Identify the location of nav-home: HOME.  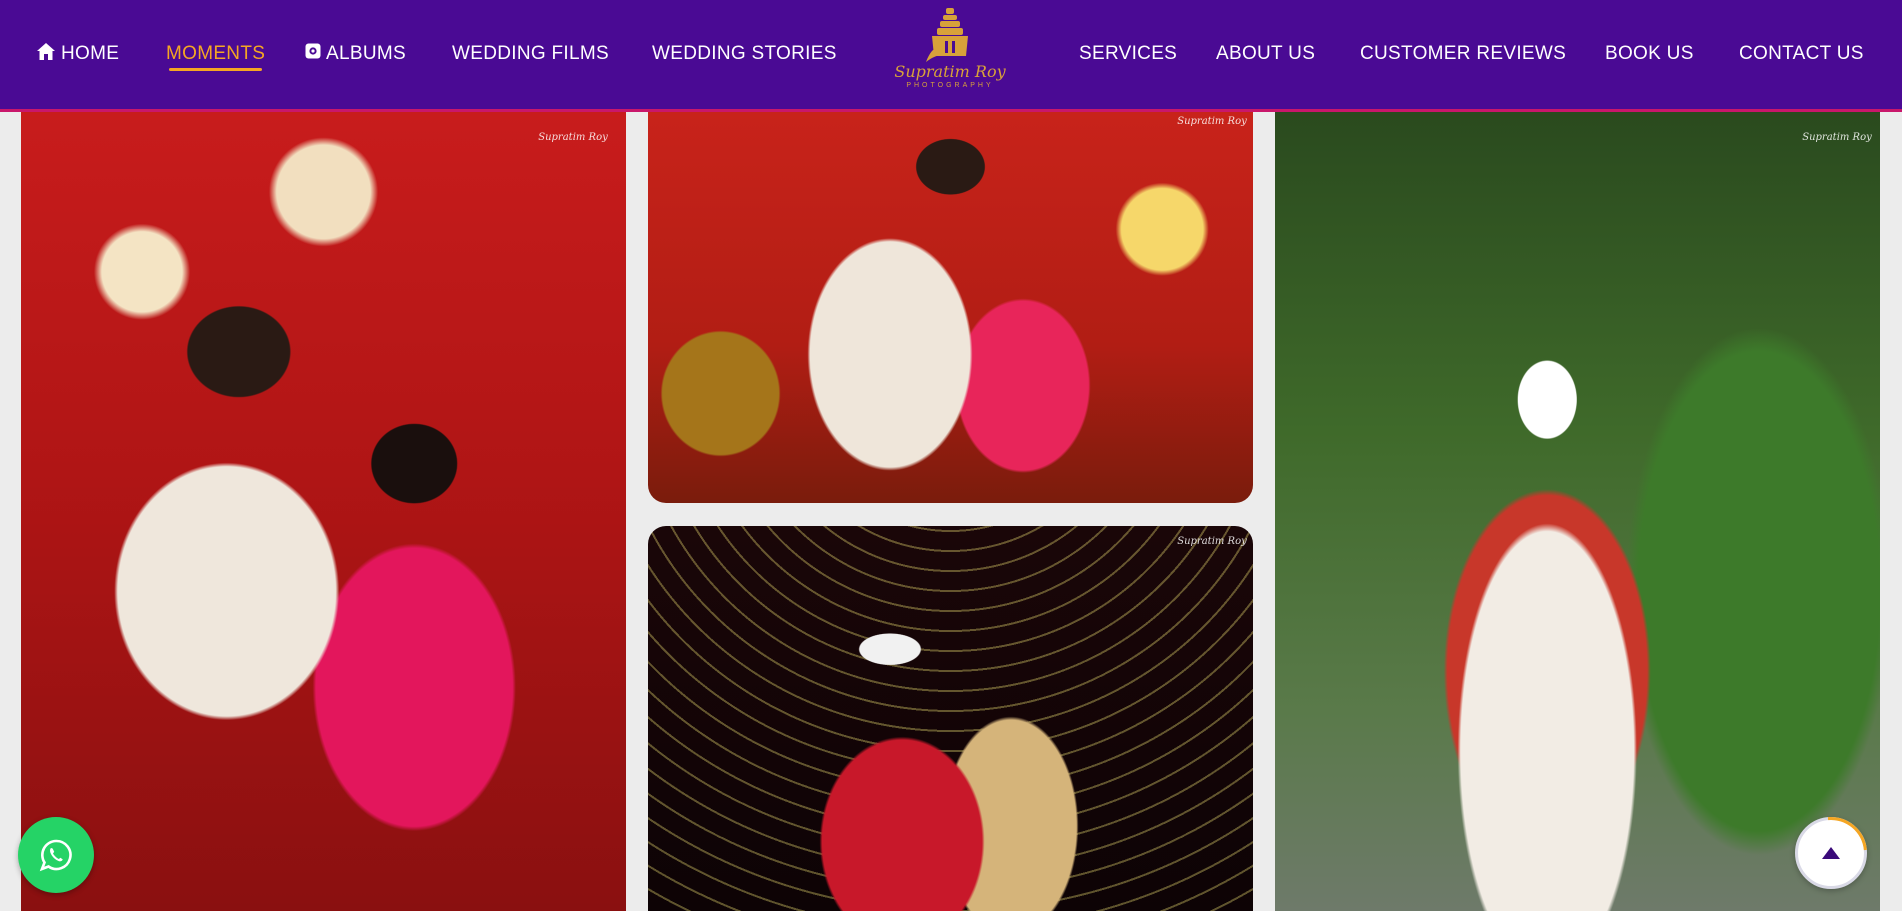
(77, 54).